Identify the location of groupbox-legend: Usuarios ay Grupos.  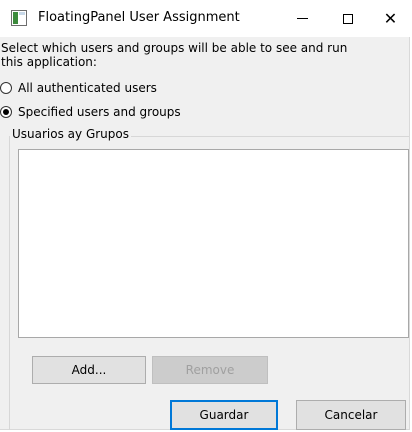
(70, 134).